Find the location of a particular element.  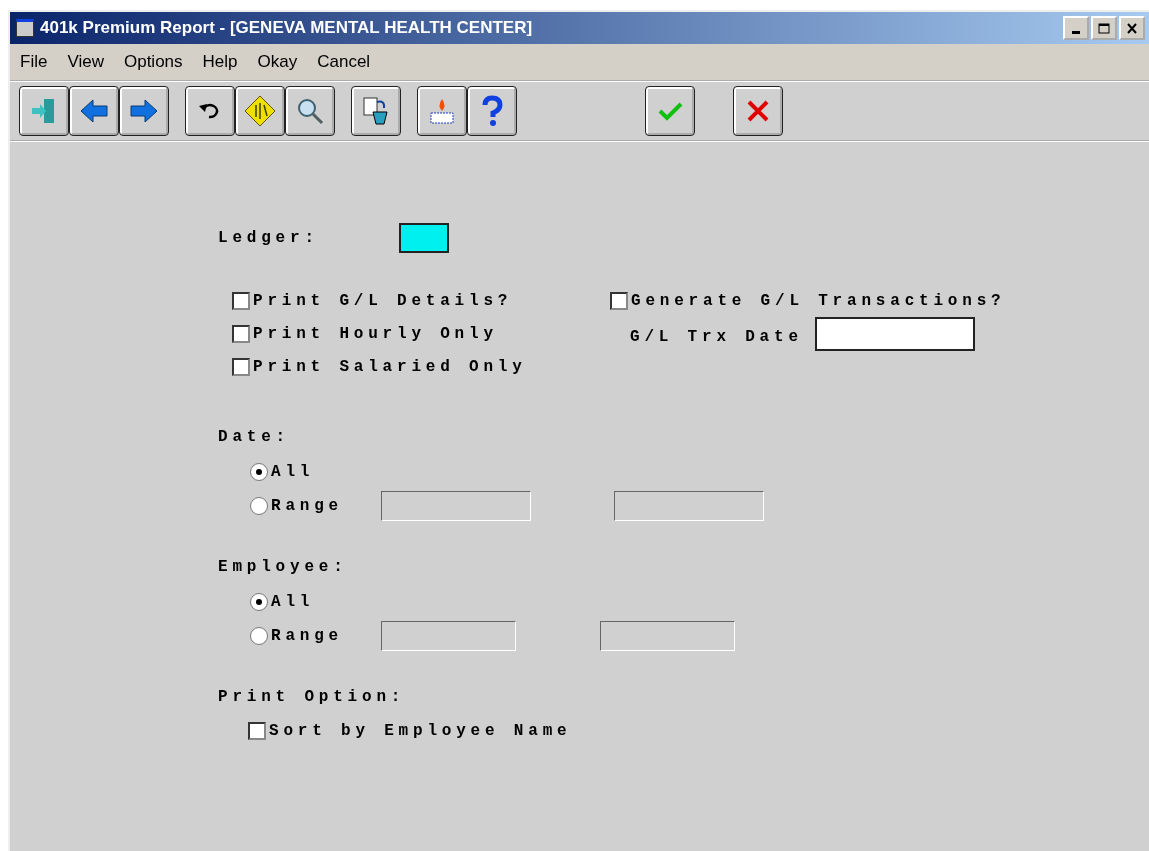

checkbox-label: Generate G/L Transactions? is located at coordinates (818, 301).